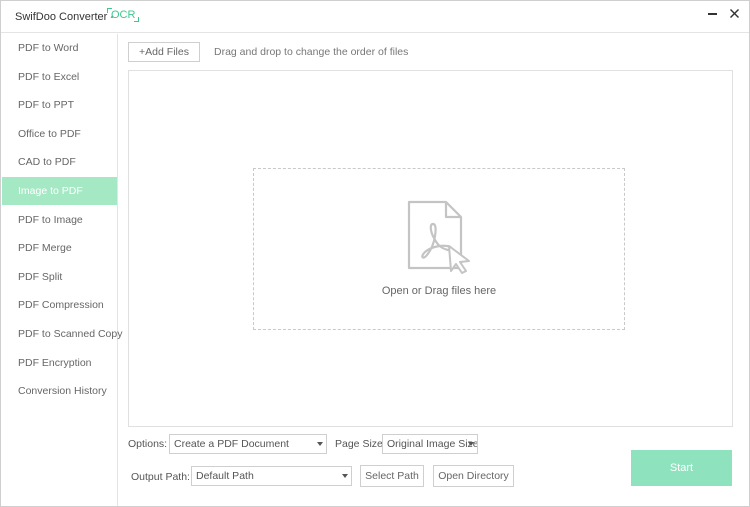  I want to click on title-bar: SwifDoo Converter - OCR, so click(375, 17).